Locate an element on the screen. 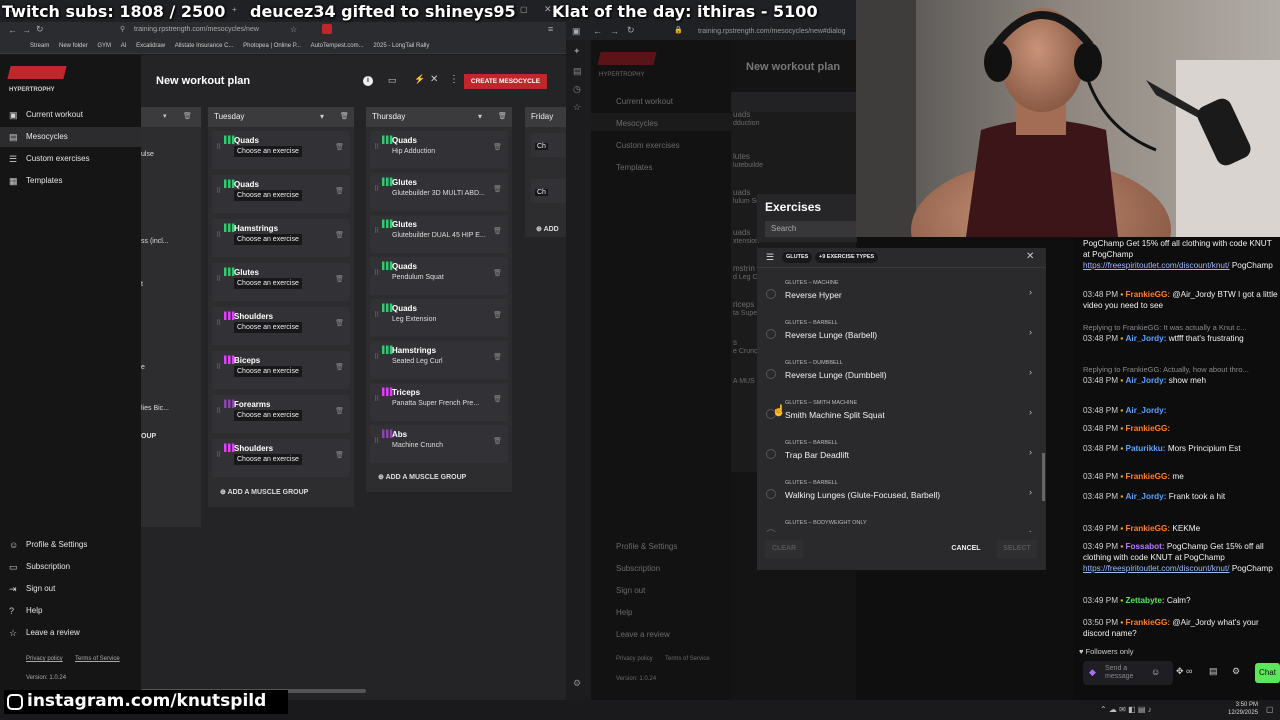 The image size is (1280, 720). exercise-card: ⠿ ▌▌▌ Shoulders Choose an exercise 🗑 is located at coordinates (281, 326).